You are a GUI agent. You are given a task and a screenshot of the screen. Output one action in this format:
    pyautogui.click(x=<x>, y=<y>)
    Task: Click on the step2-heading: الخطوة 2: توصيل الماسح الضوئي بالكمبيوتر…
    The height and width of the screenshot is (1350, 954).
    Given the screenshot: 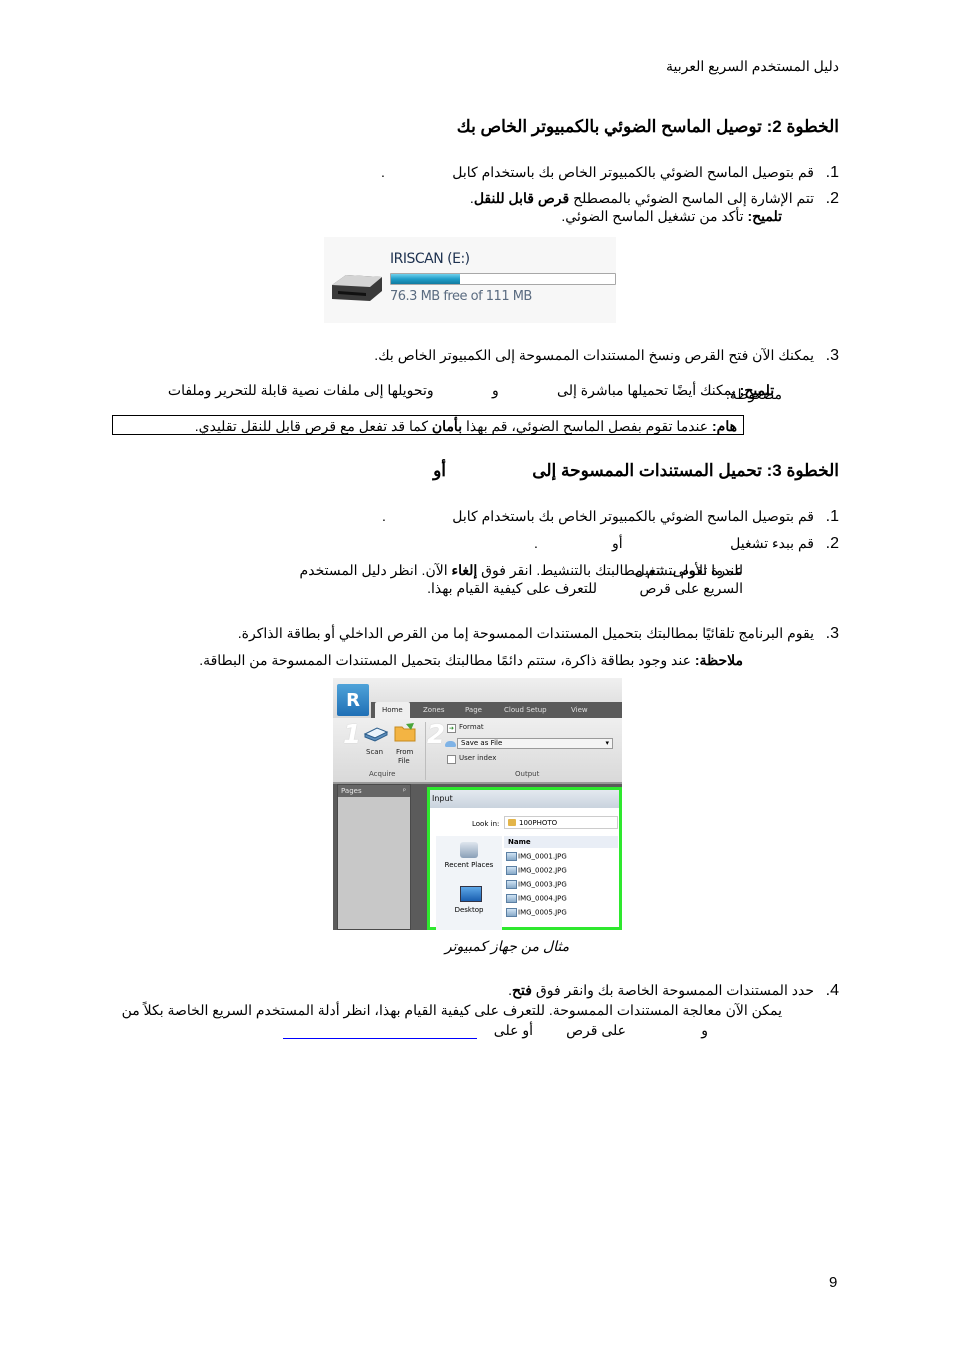 What is the action you would take?
    pyautogui.click(x=647, y=126)
    